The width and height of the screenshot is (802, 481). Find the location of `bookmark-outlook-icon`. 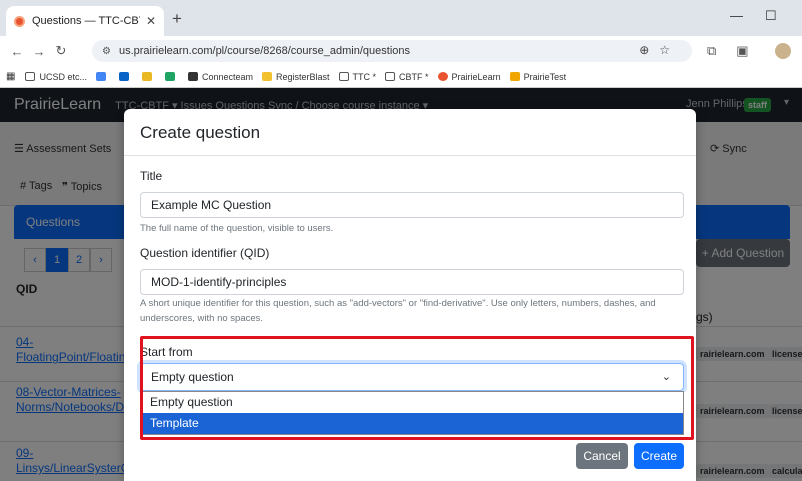

bookmark-outlook-icon is located at coordinates (125, 76).